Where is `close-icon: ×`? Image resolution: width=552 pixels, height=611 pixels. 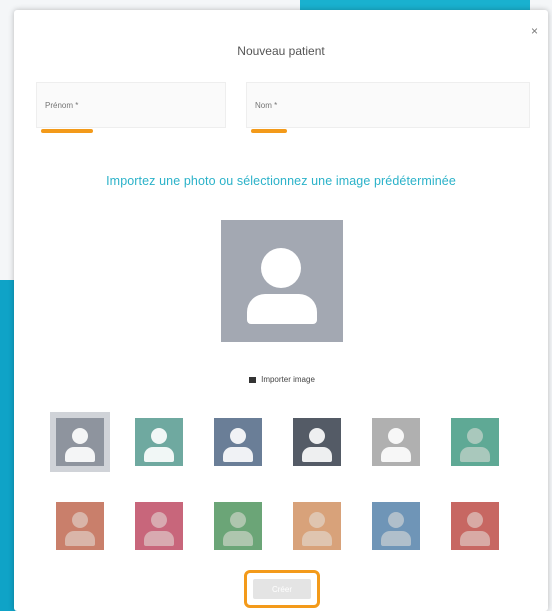
close-icon: × is located at coordinates (534, 31).